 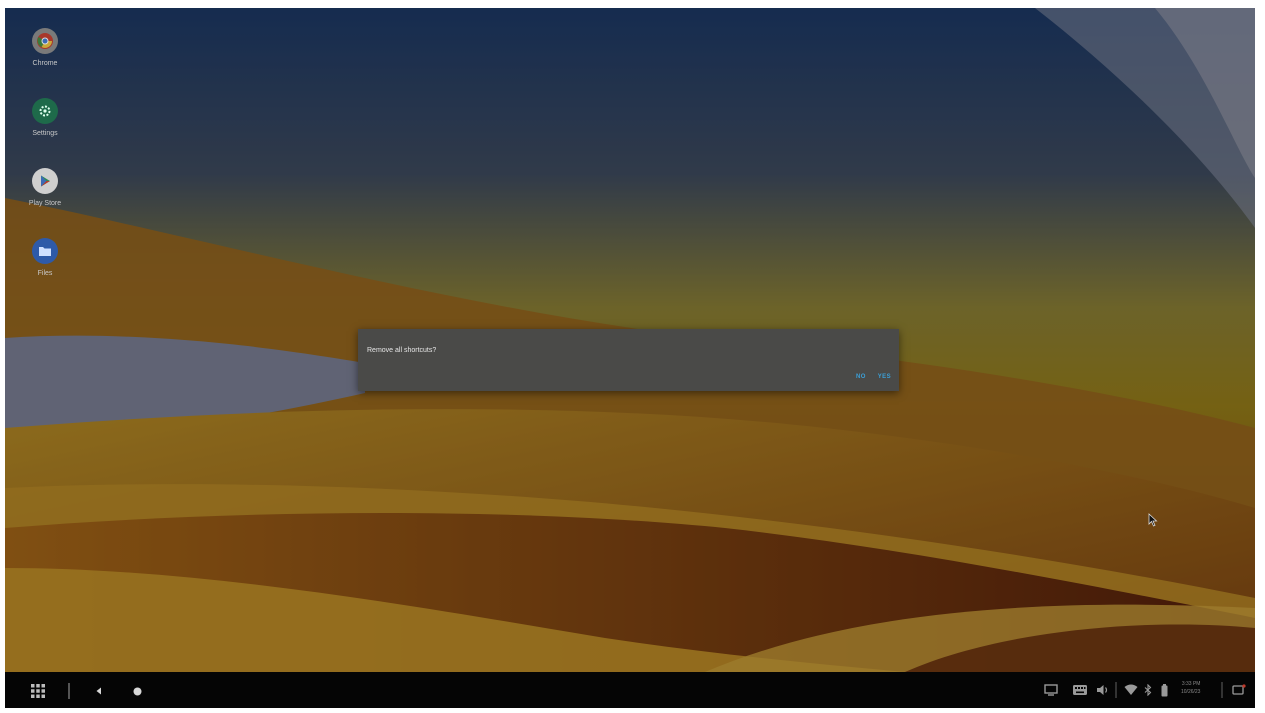 I want to click on shortcut-files: Files, so click(x=45, y=257).